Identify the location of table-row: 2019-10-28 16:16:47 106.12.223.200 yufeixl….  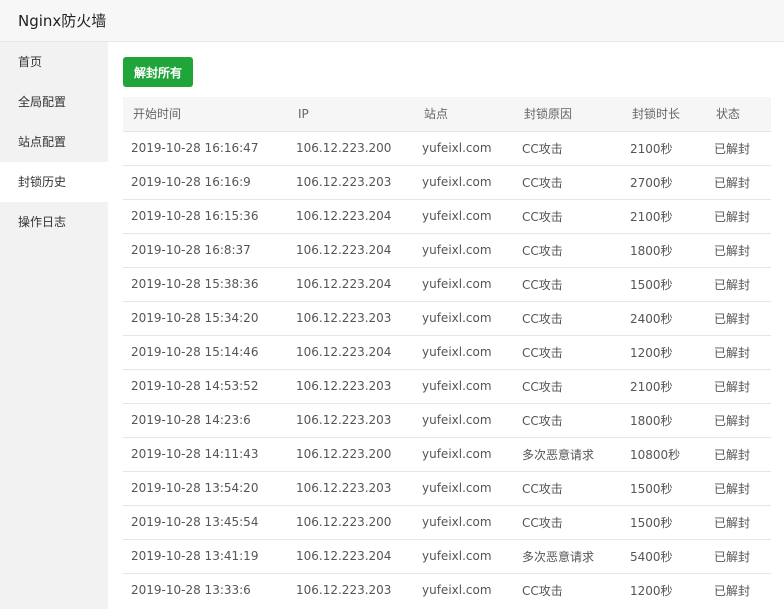
(447, 148).